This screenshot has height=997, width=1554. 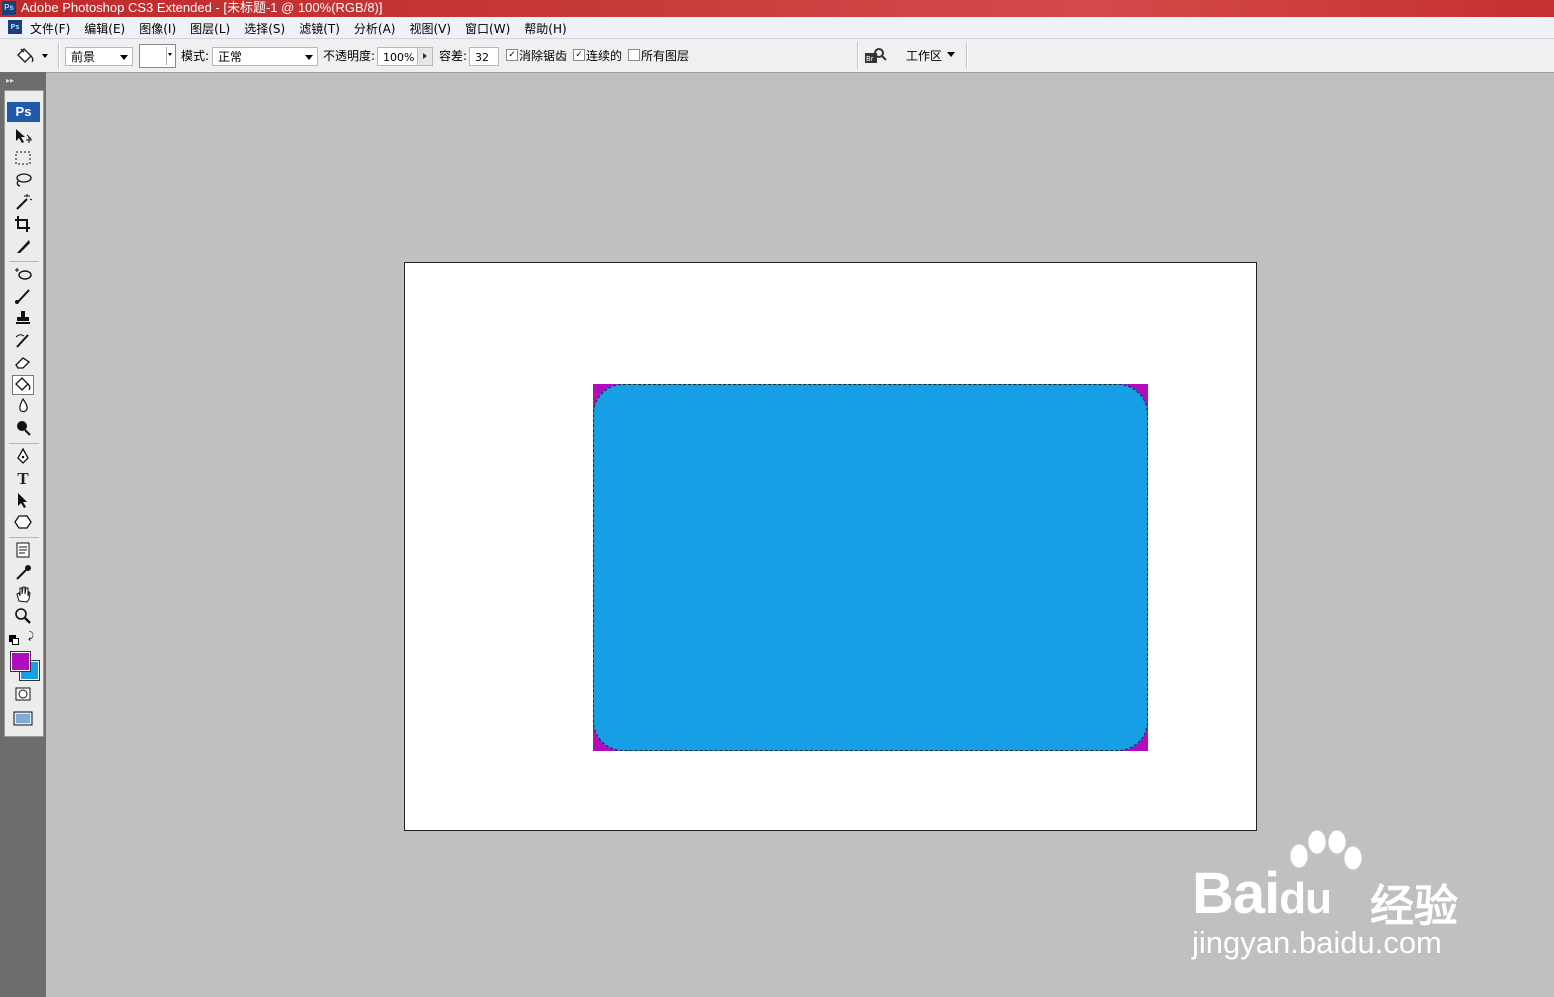 I want to click on menu-help: 帮助(H), so click(x=548, y=28).